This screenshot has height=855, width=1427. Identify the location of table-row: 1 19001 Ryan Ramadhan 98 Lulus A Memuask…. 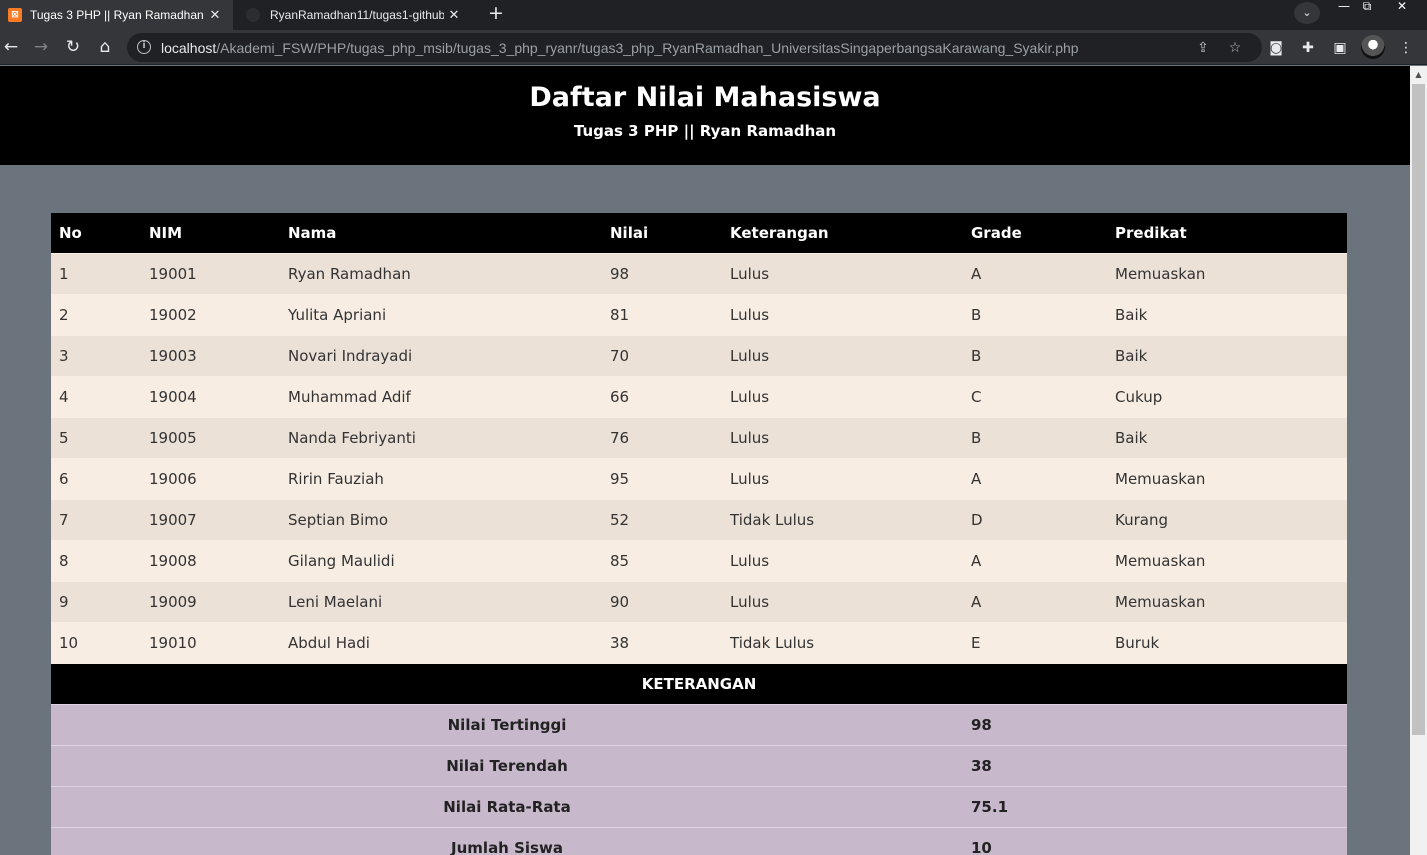
(699, 273).